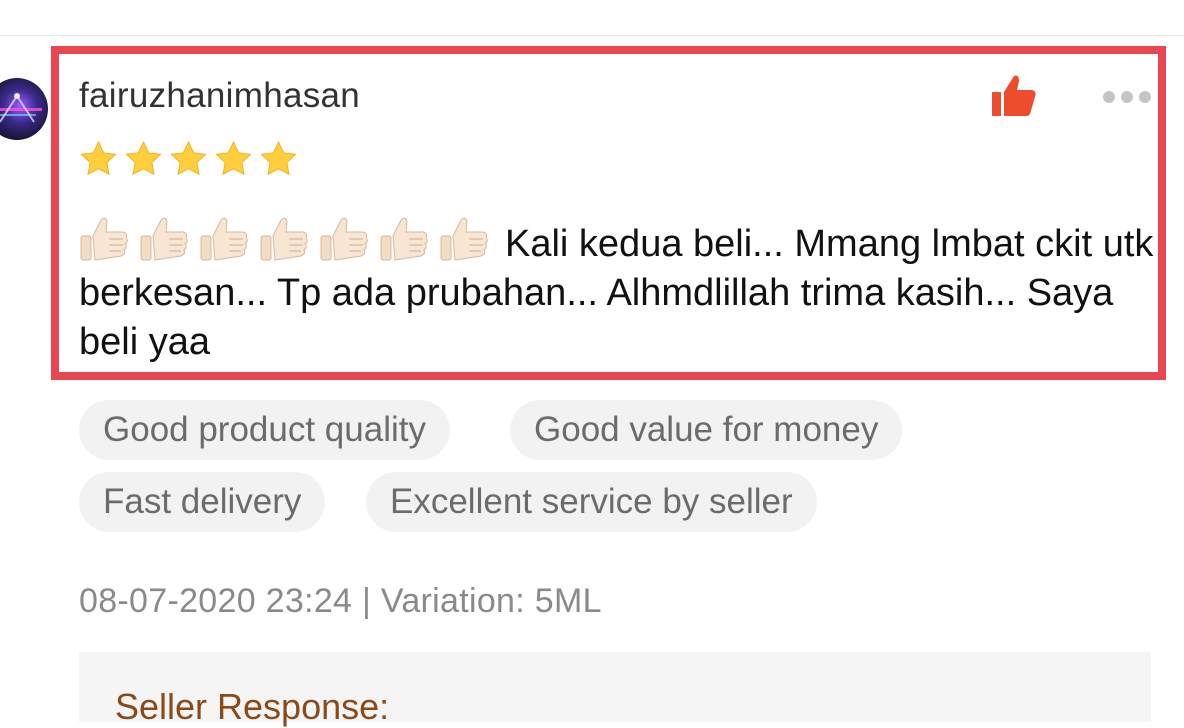  What do you see at coordinates (592, 35) in the screenshot?
I see `top-divider` at bounding box center [592, 35].